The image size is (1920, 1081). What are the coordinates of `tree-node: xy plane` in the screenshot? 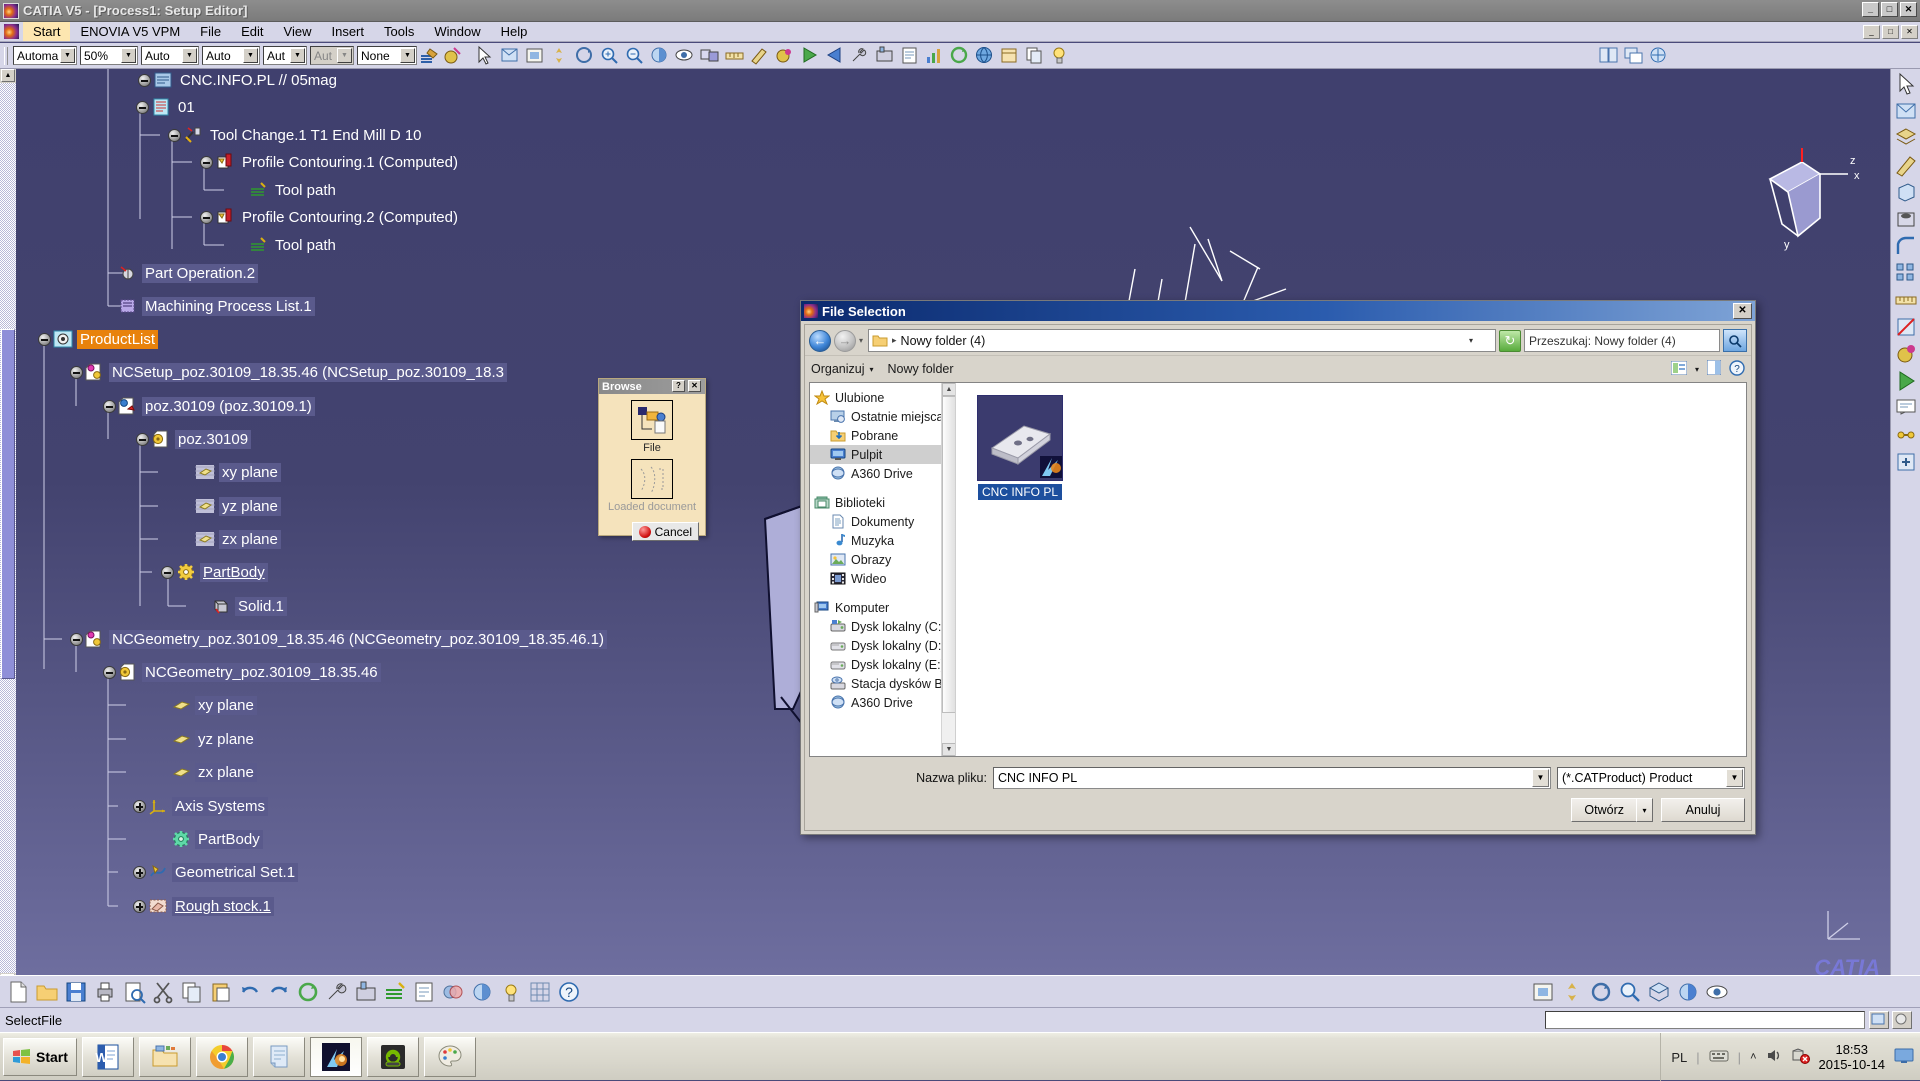 It's located at (206, 705).